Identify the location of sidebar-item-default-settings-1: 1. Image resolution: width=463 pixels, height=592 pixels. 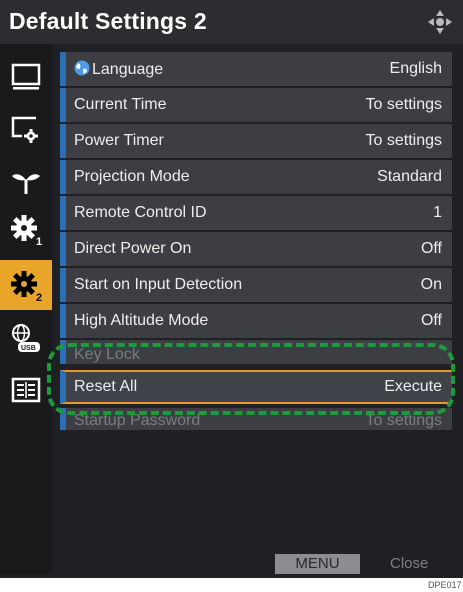
(26, 229).